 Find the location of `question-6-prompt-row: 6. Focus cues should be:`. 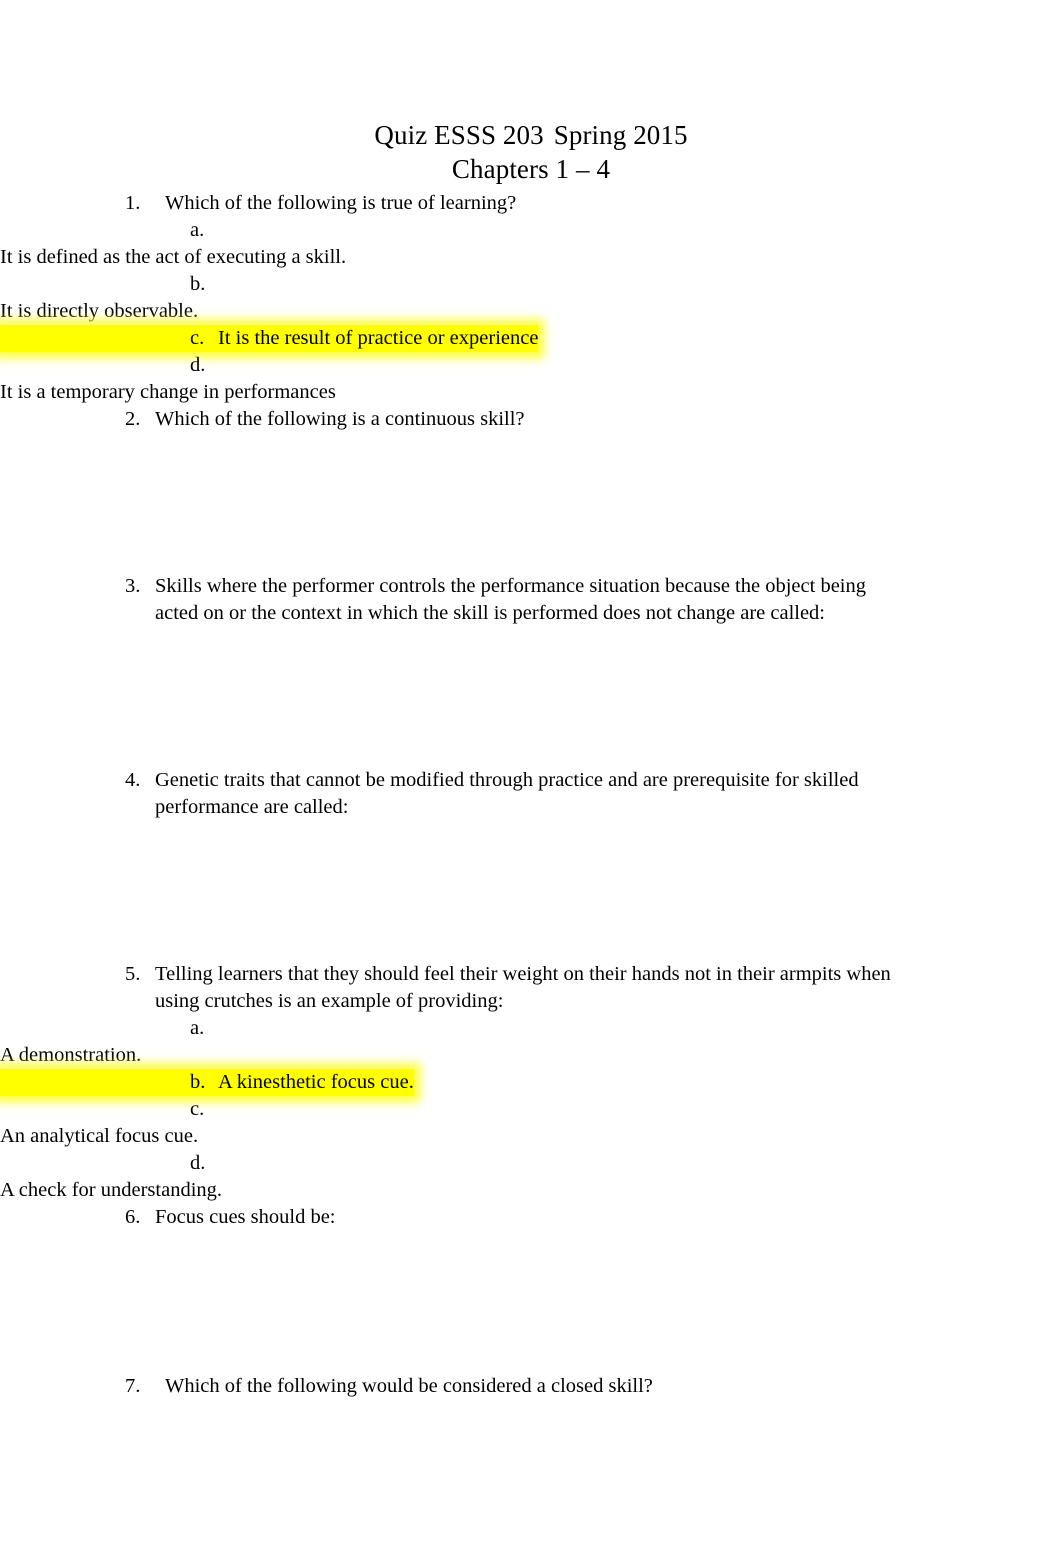

question-6-prompt-row: 6. Focus cues should be: is located at coordinates (531, 1217).